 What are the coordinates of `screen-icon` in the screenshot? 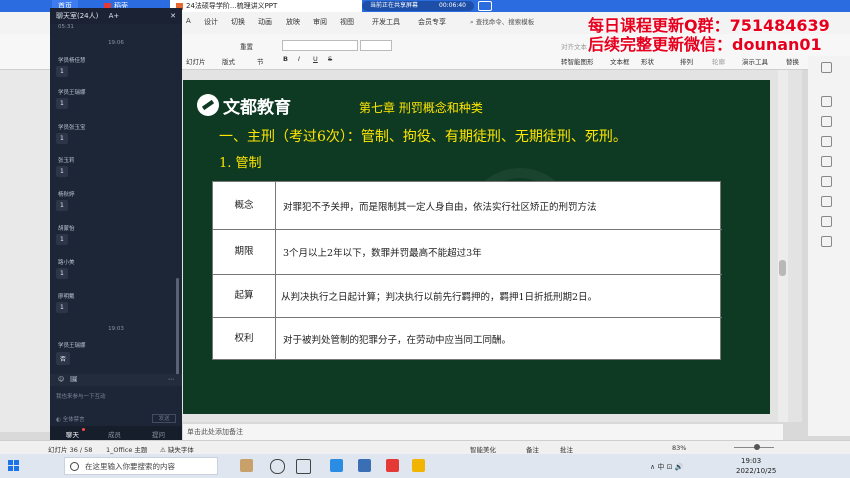 It's located at (485, 6).